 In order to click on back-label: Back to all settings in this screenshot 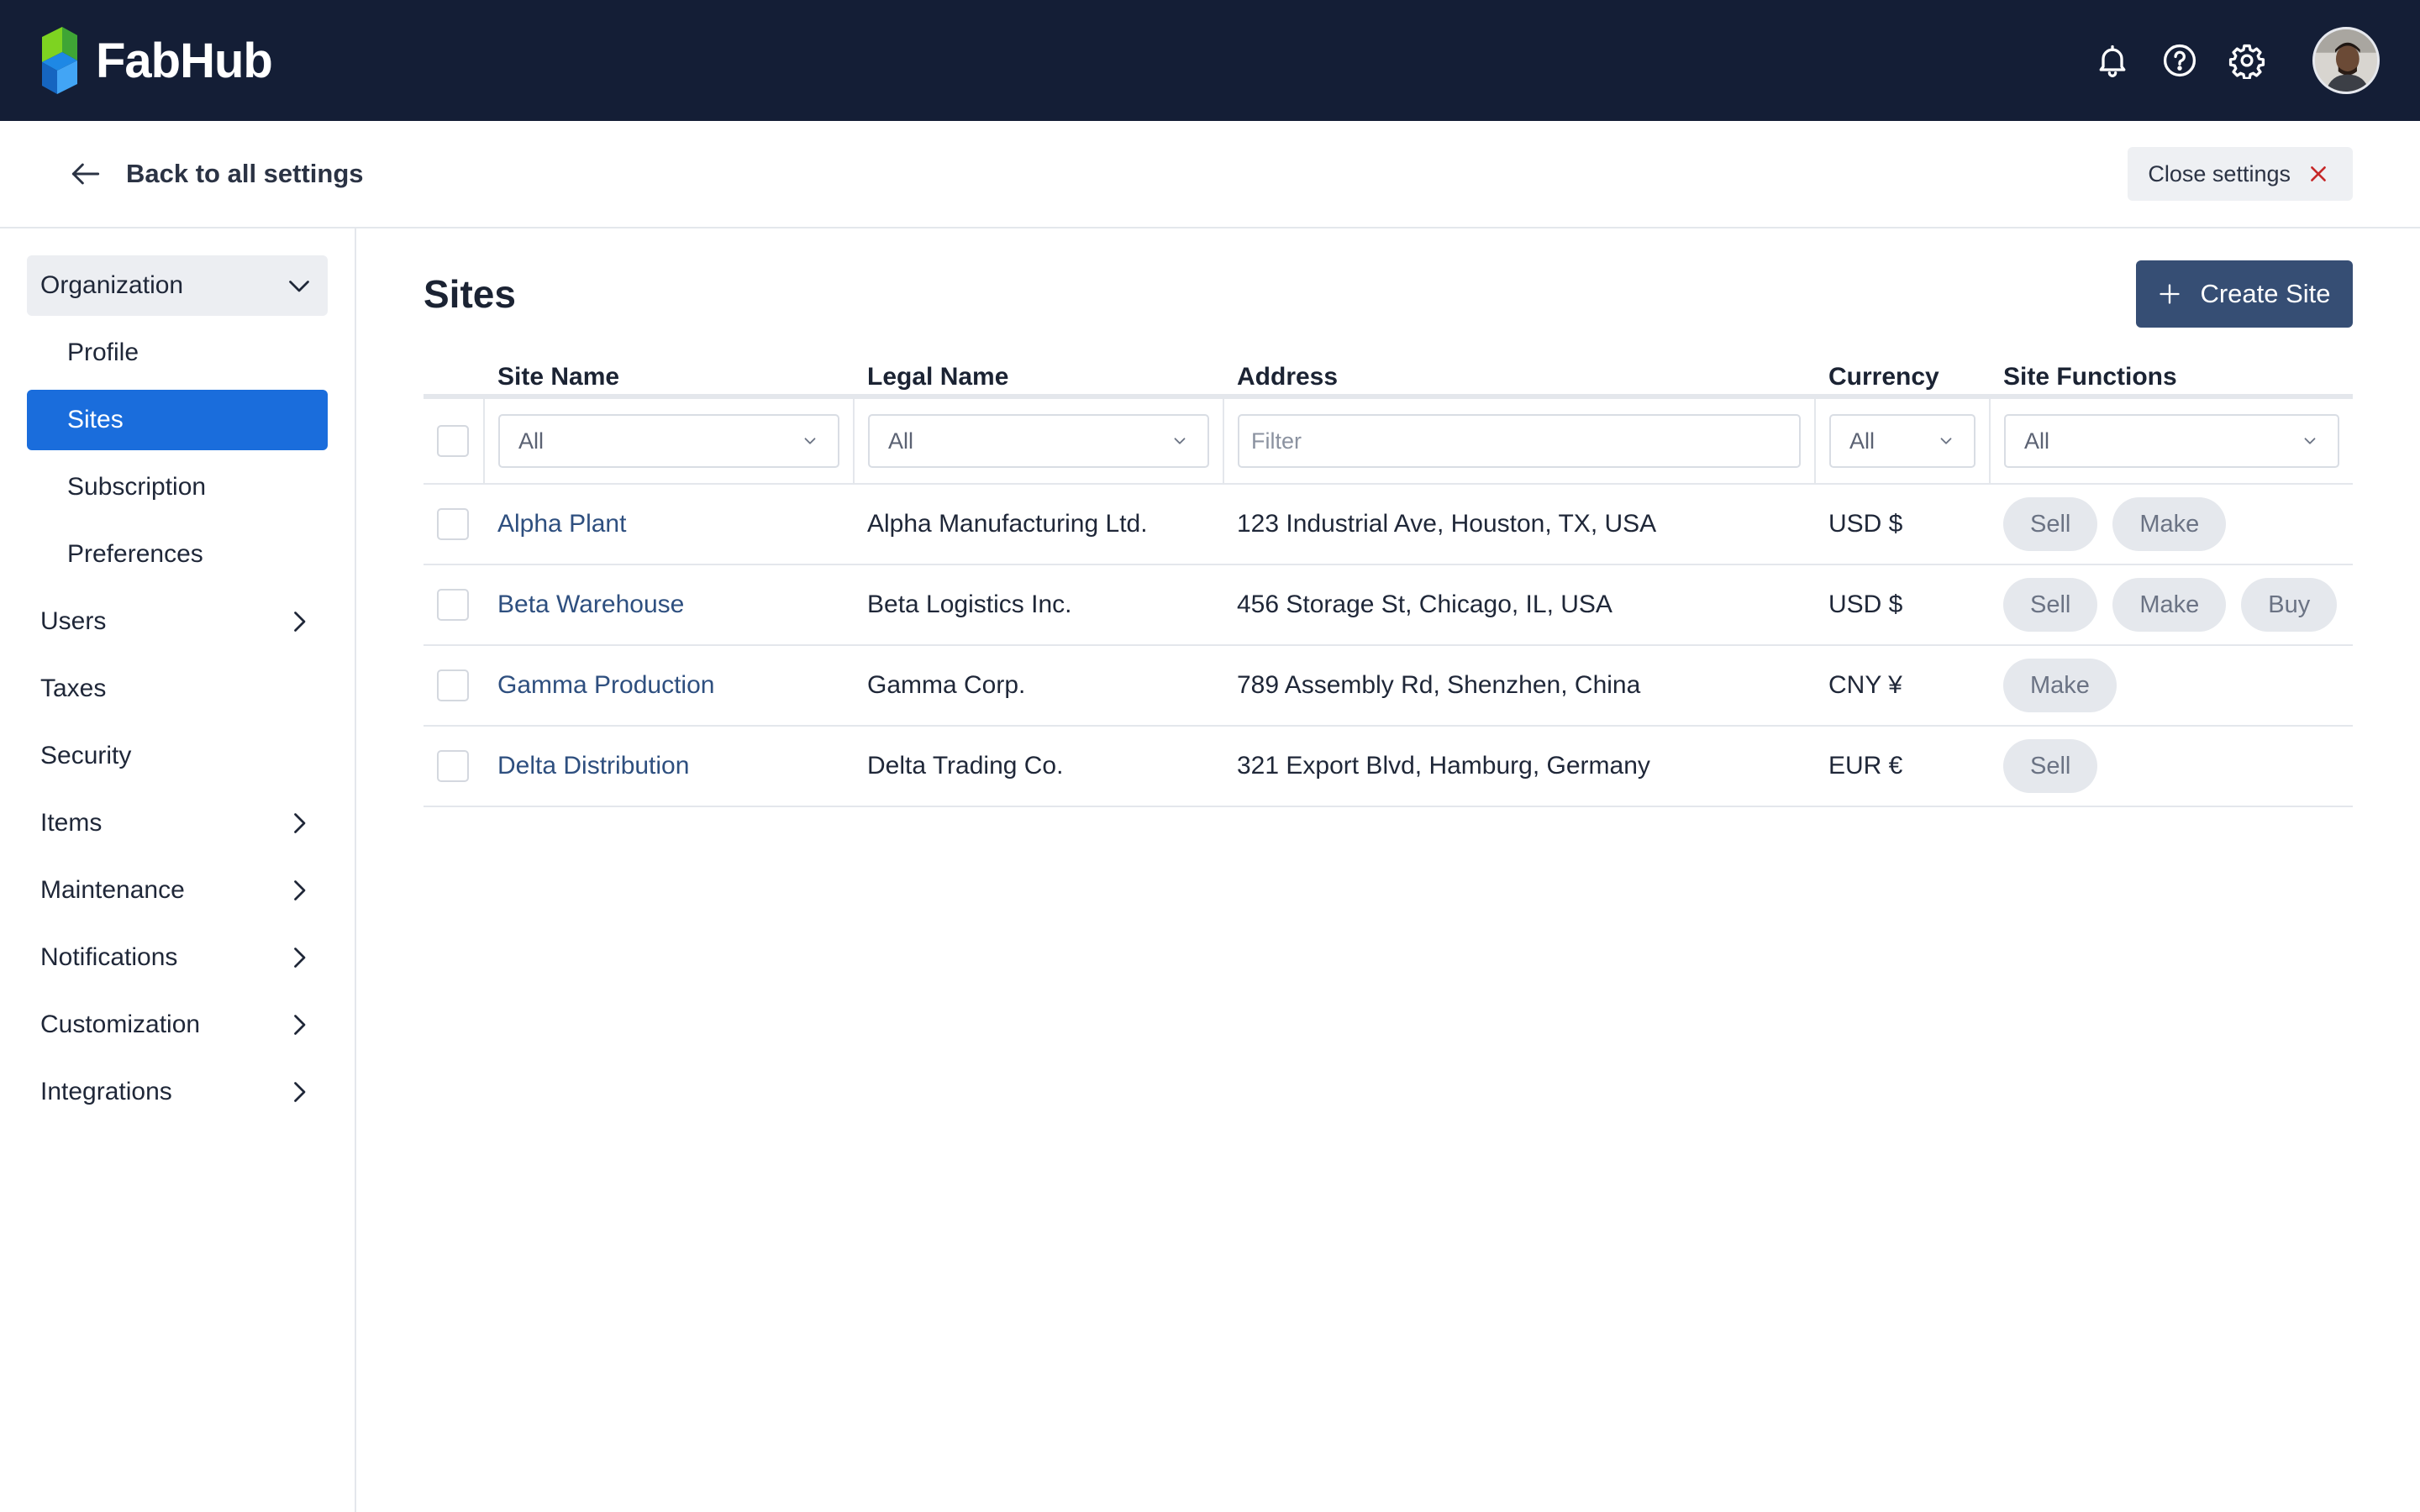, I will do `click(245, 173)`.